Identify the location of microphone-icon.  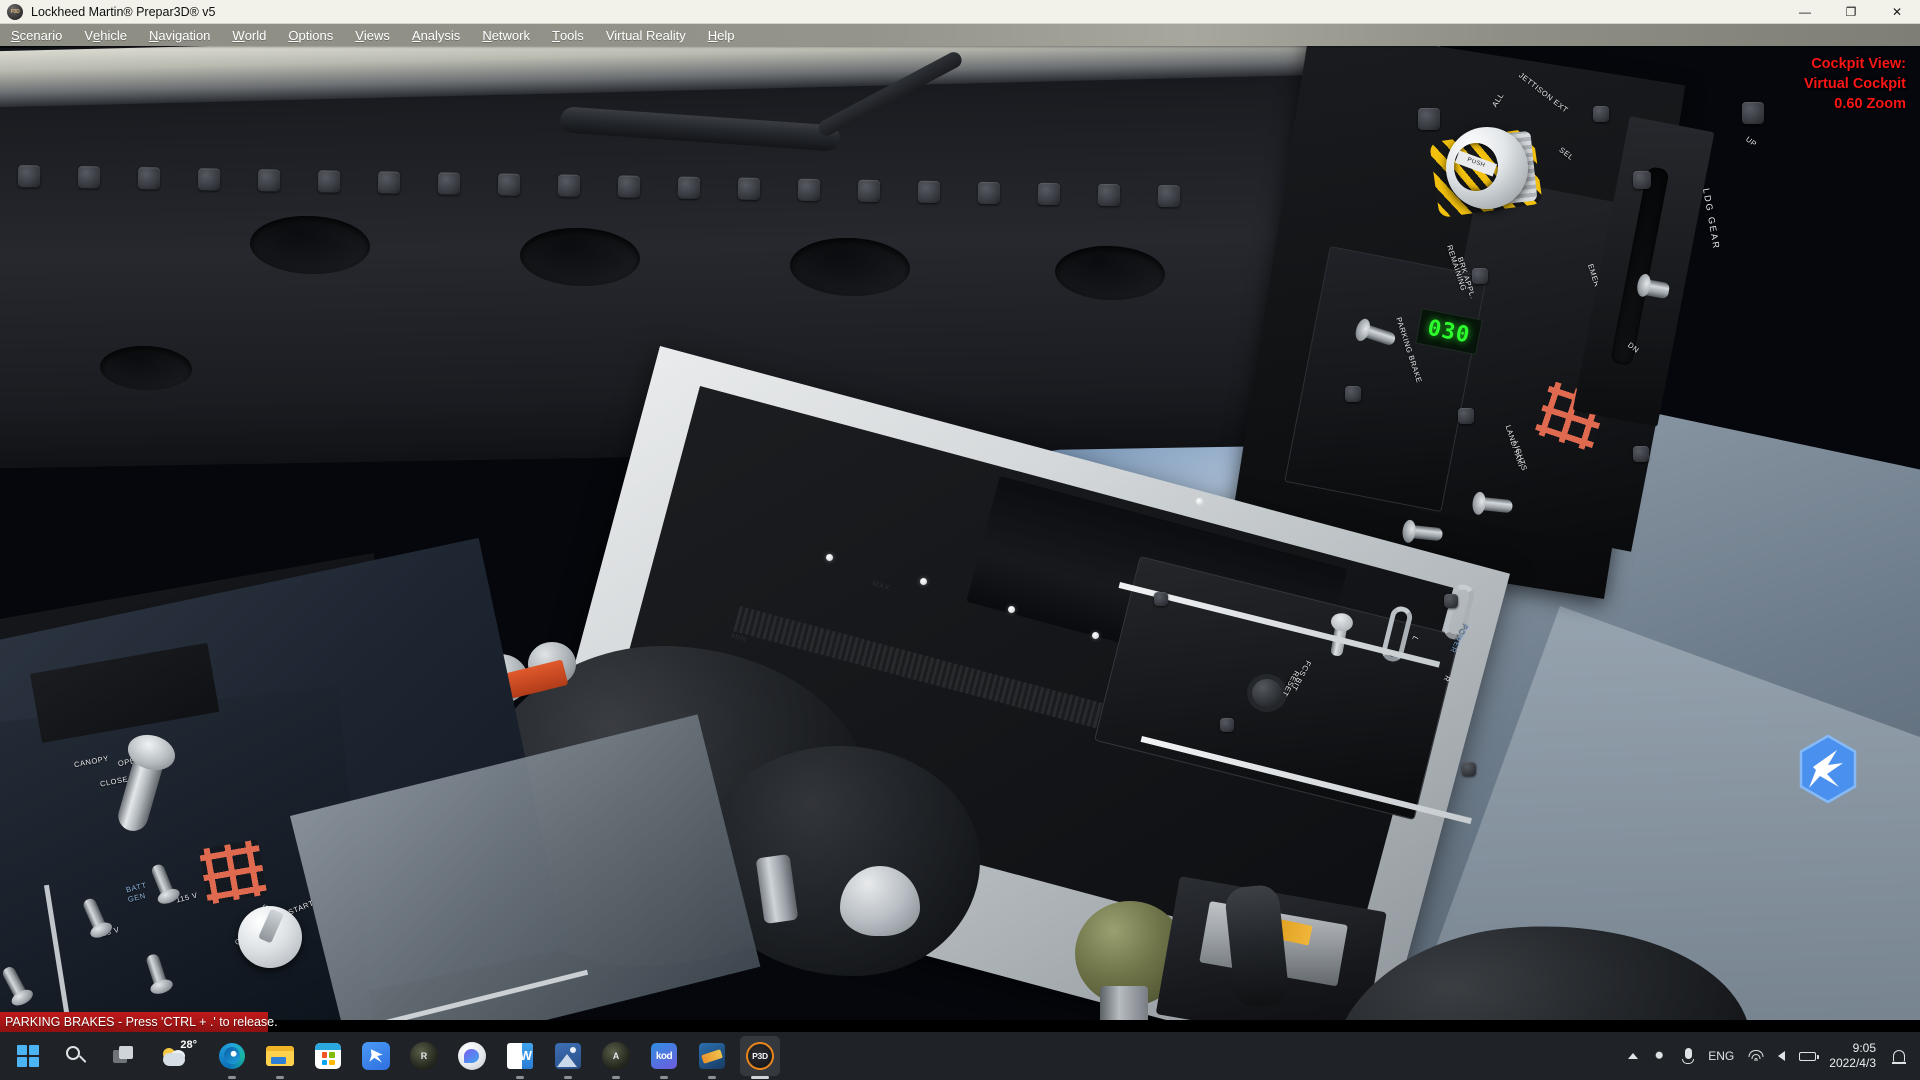
(1688, 1056).